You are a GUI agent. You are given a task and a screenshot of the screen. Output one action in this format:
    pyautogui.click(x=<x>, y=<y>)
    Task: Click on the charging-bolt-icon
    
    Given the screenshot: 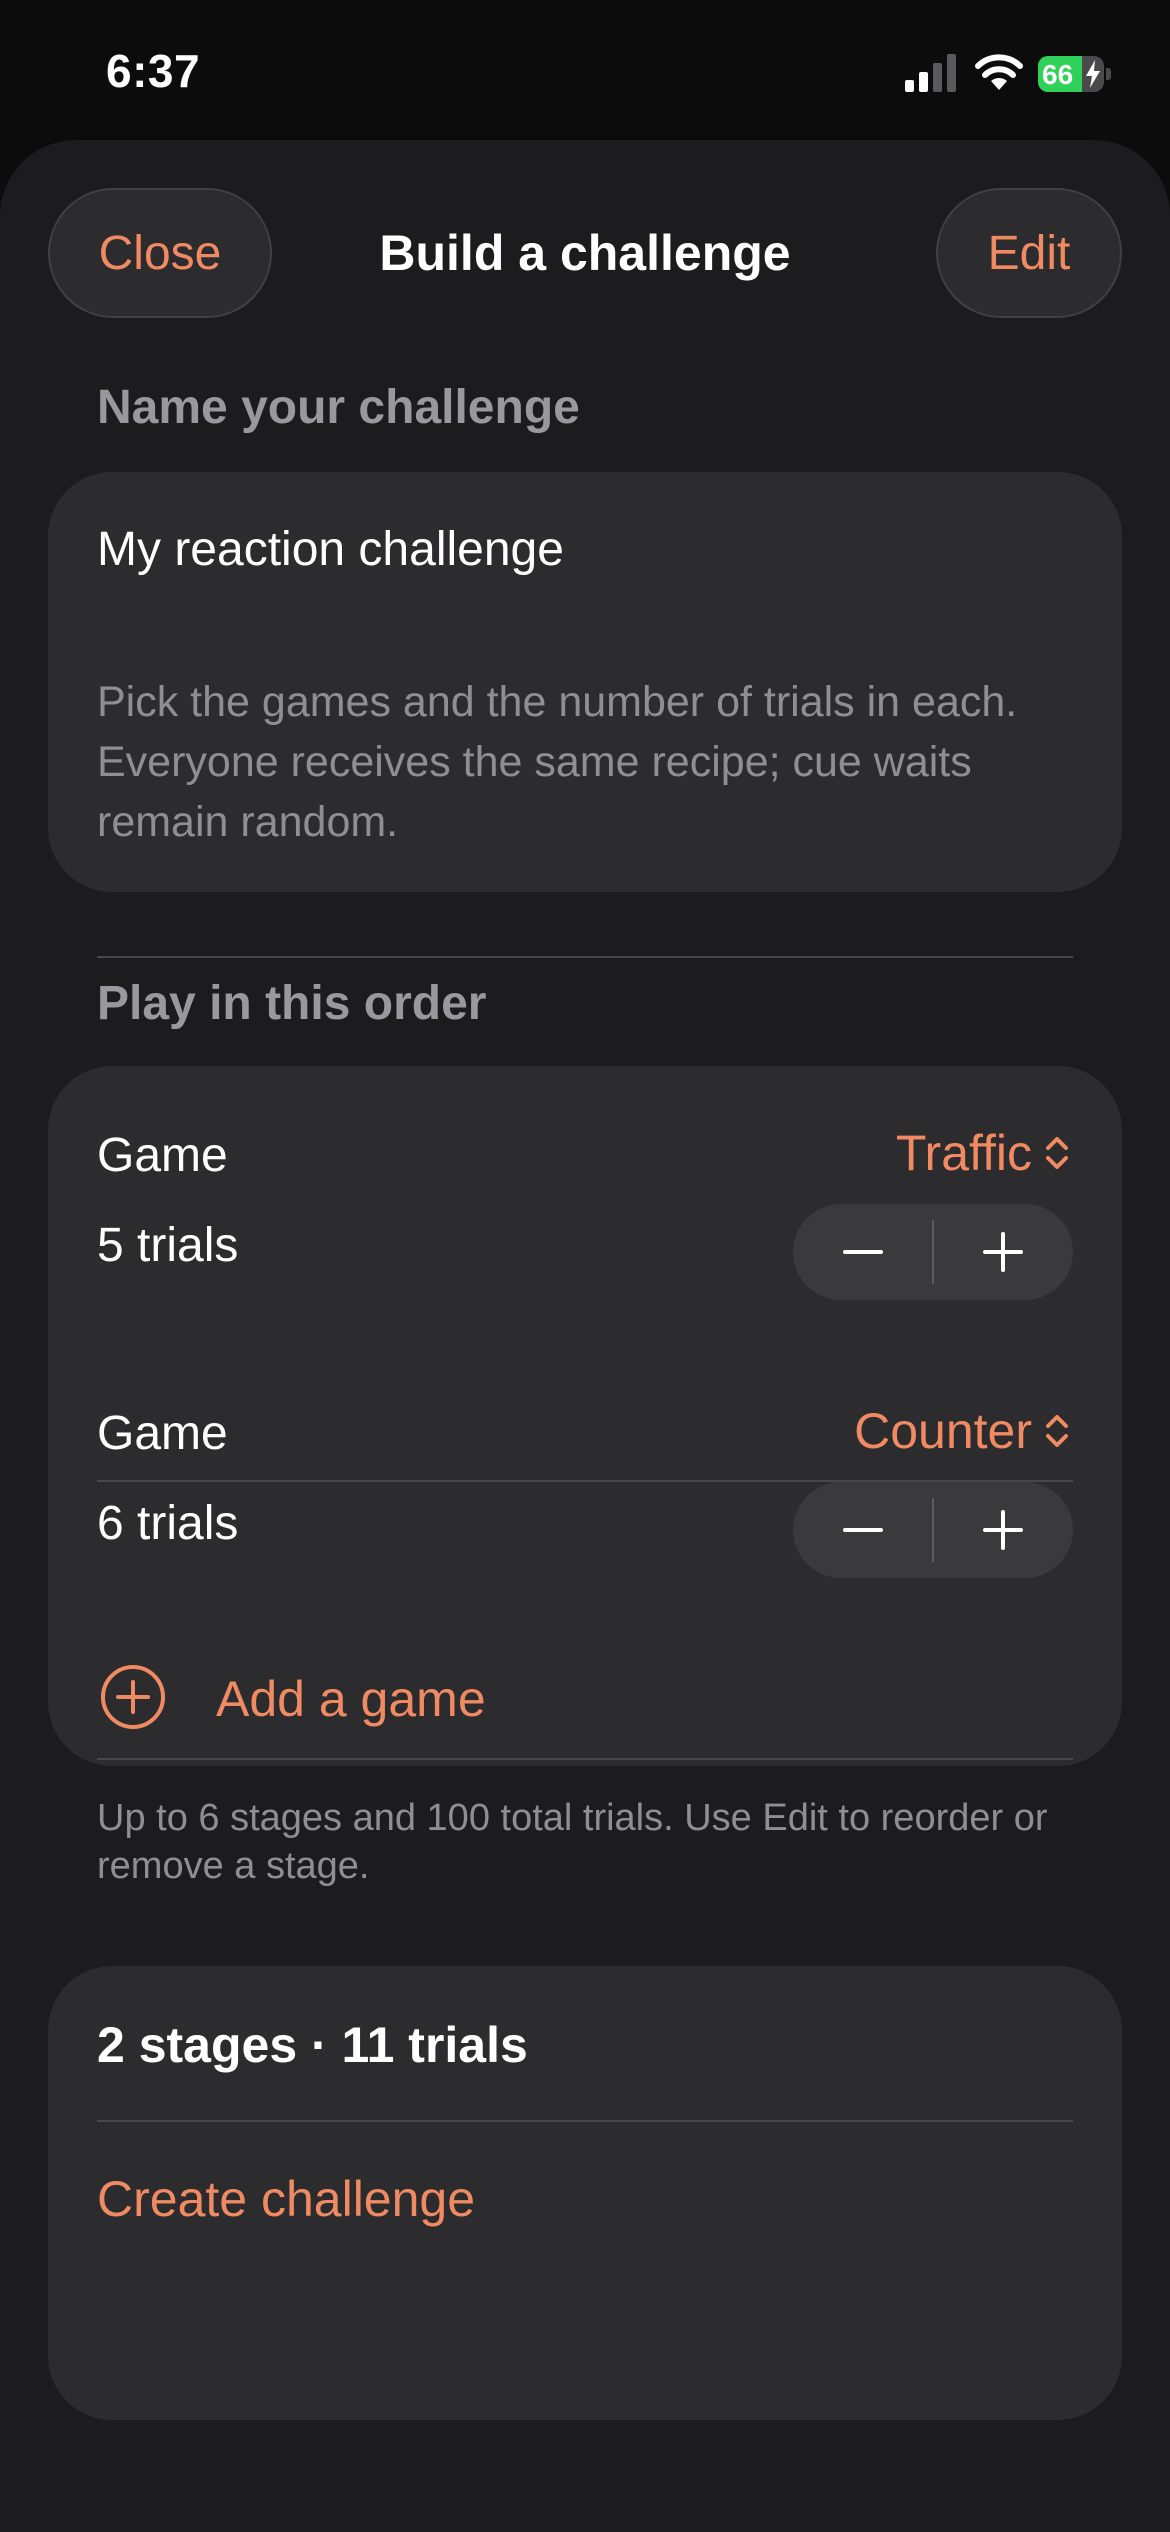 What is the action you would take?
    pyautogui.click(x=1093, y=74)
    